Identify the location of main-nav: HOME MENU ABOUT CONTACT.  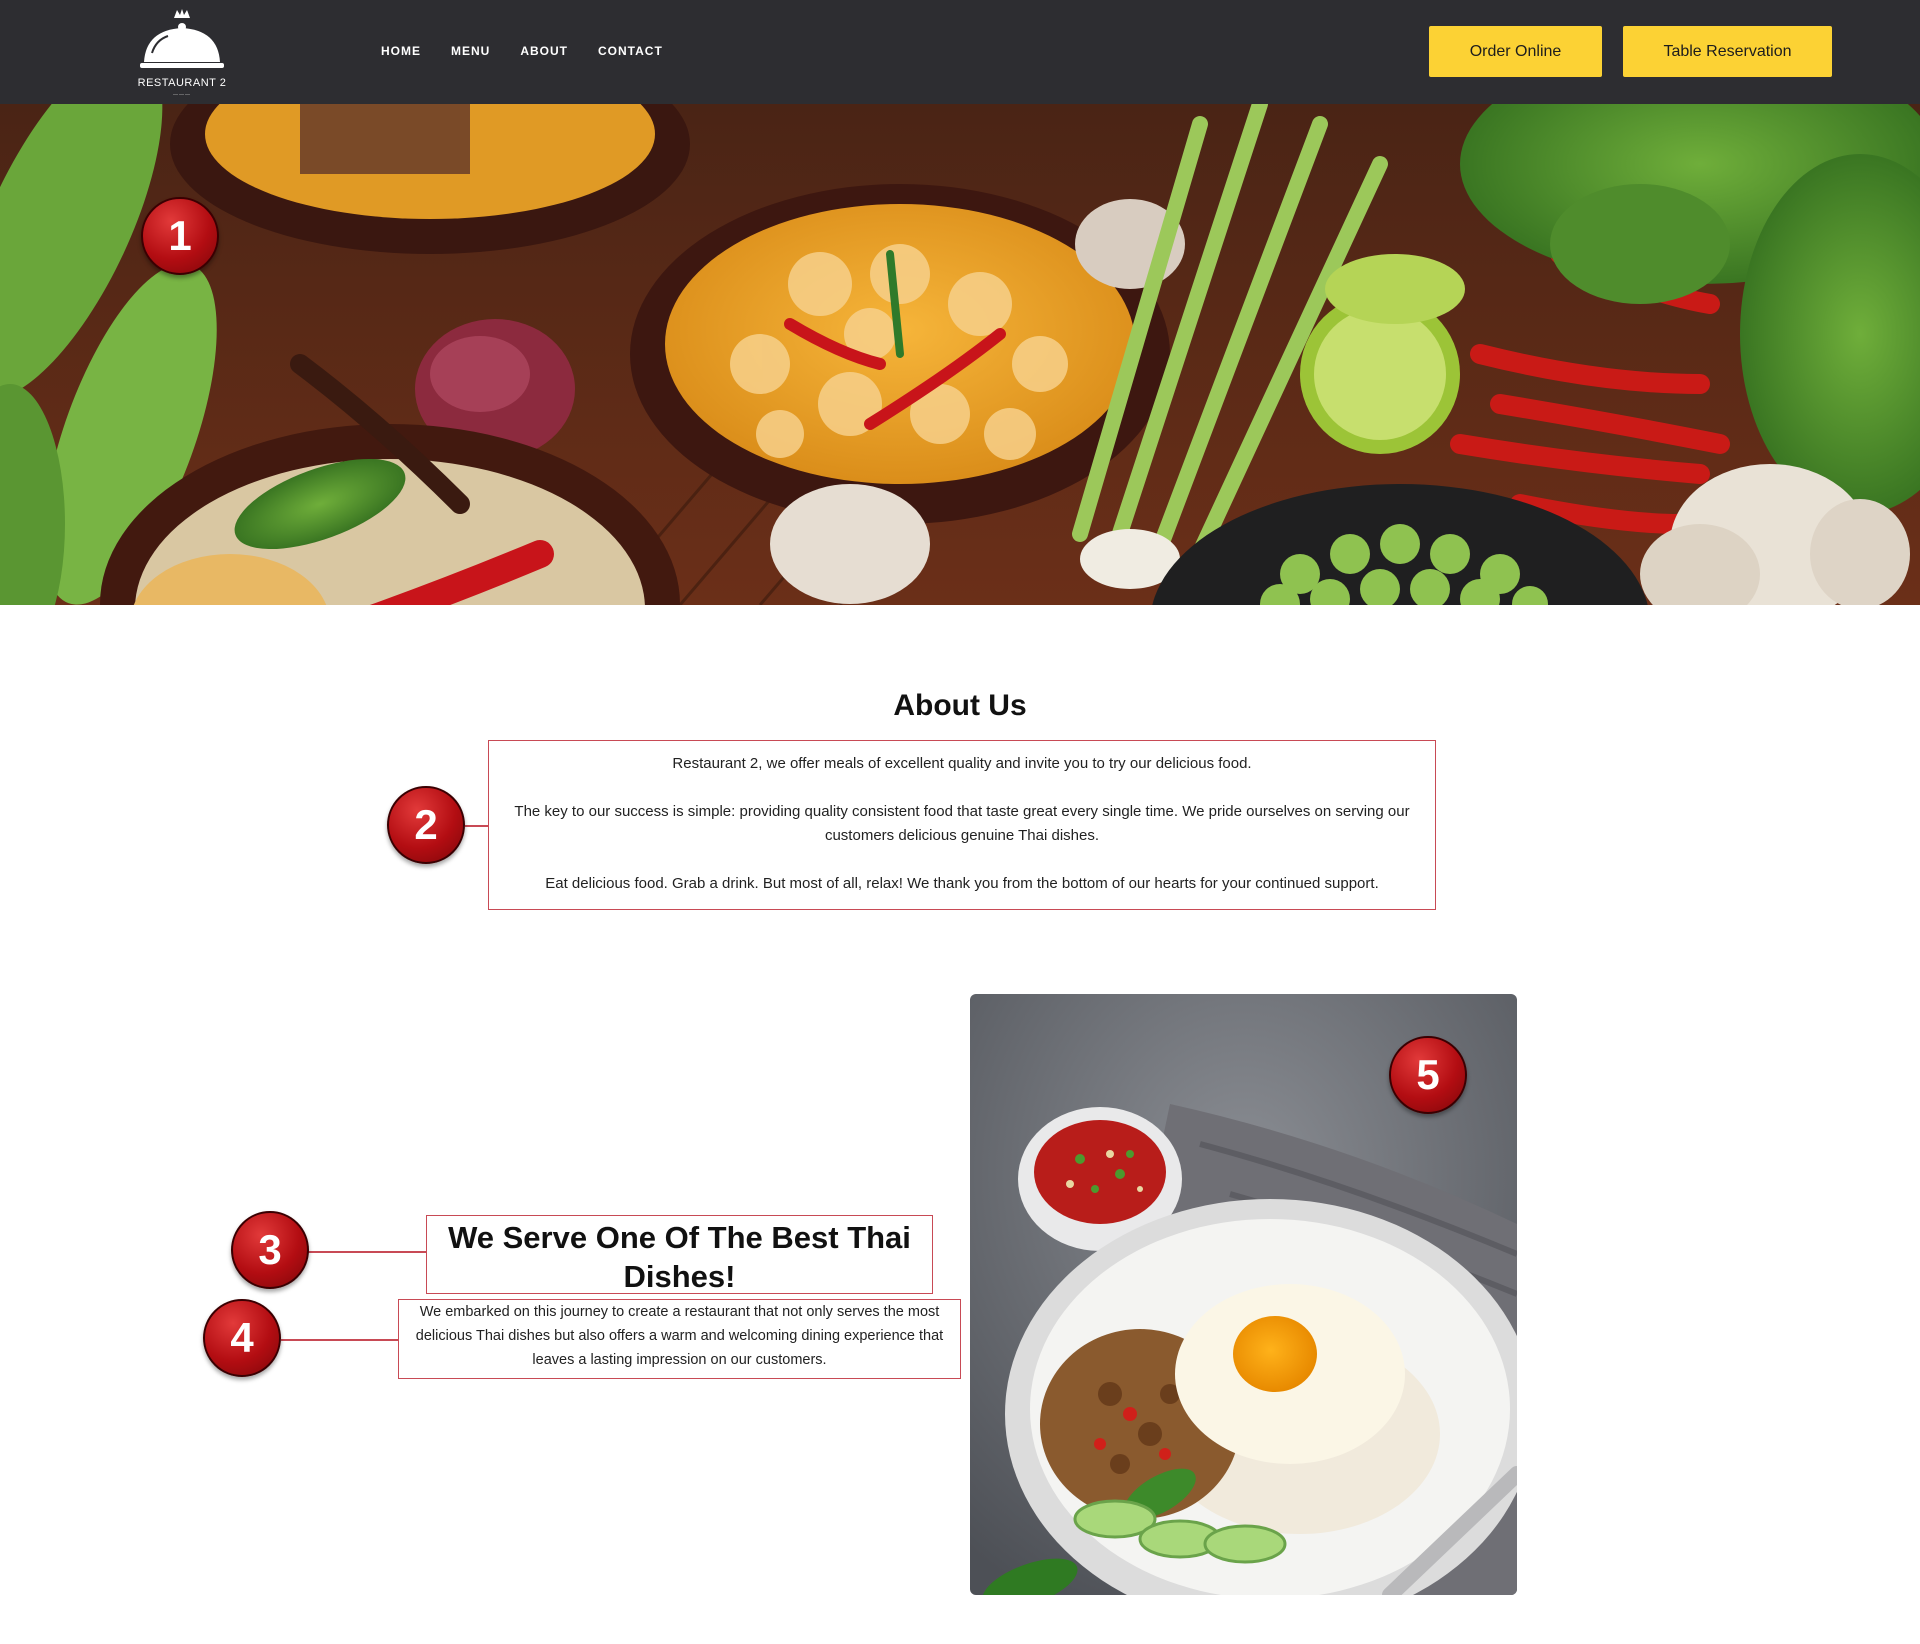
(522, 51).